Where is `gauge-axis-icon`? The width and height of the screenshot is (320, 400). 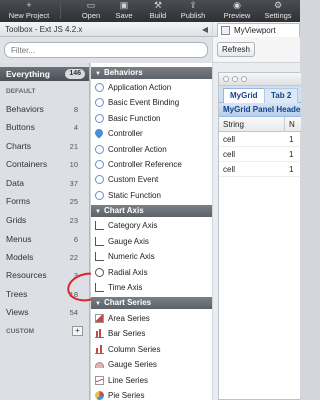 gauge-axis-icon is located at coordinates (99, 241).